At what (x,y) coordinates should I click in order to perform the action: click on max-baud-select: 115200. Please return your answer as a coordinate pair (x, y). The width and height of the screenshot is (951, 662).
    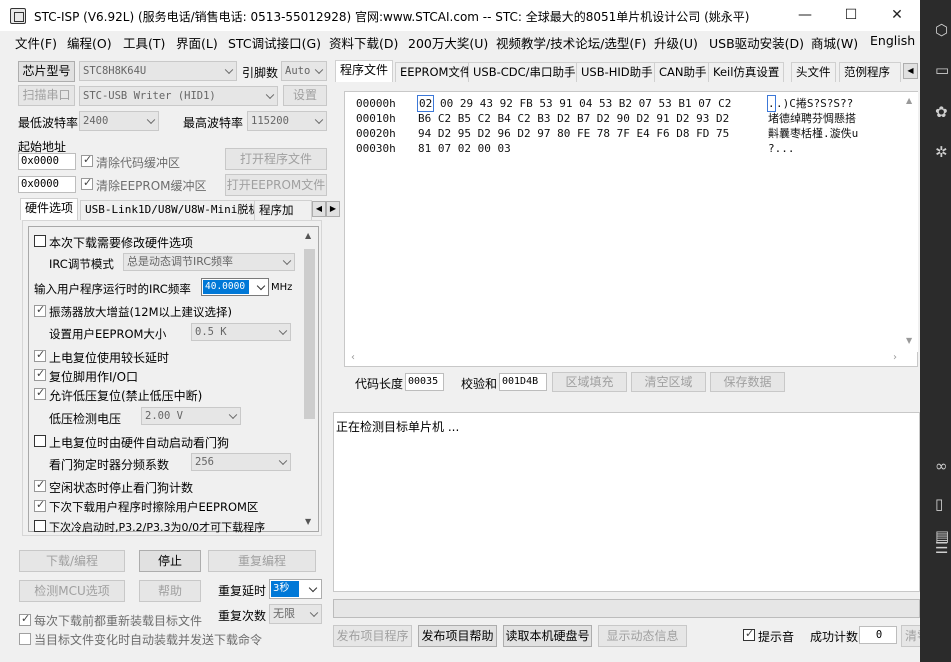
    Looking at the image, I should click on (287, 121).